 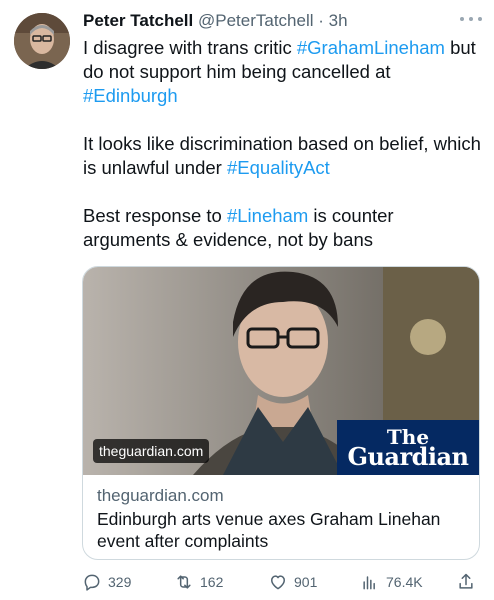 I want to click on like-count: 901, so click(x=306, y=582).